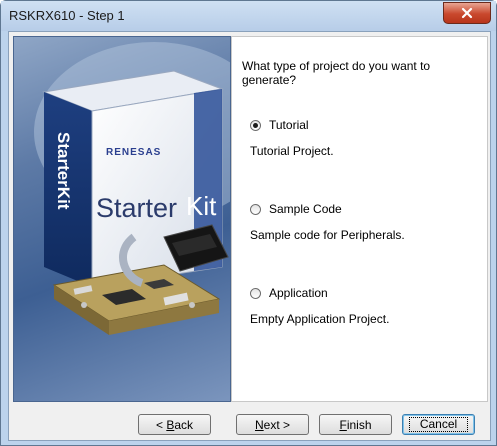 The image size is (497, 446). I want to click on radio-option-application: Application, so click(289, 293).